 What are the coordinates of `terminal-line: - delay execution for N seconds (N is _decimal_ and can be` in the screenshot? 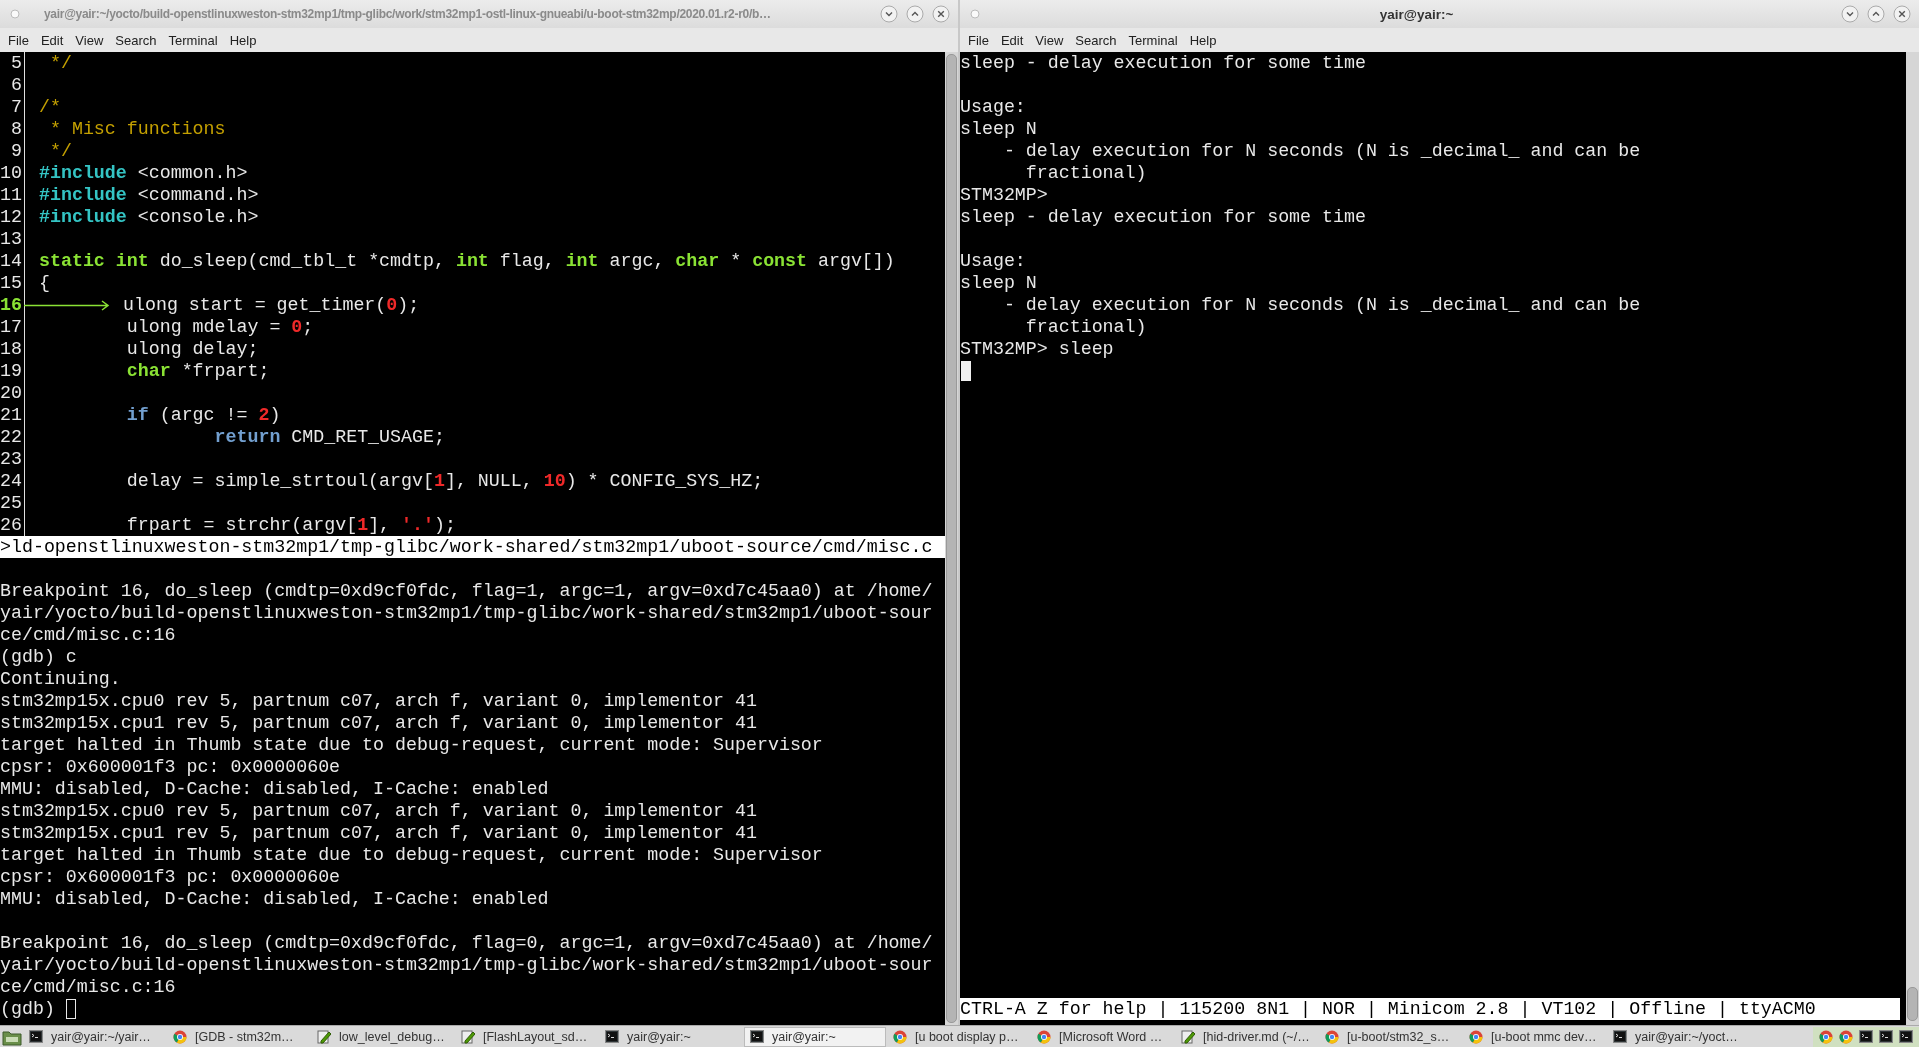 It's located at (1321, 305).